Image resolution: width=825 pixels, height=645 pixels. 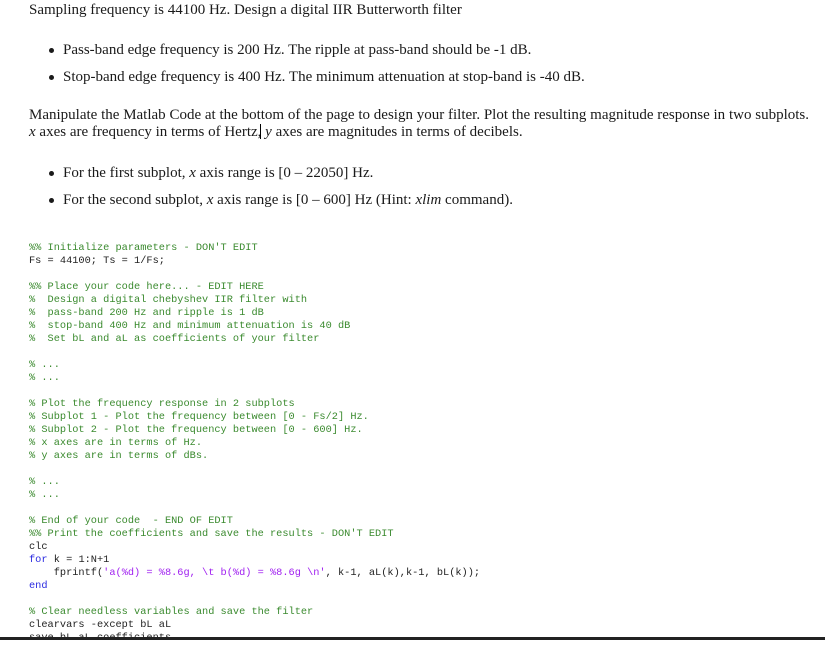 What do you see at coordinates (428, 200) in the screenshot?
I see `hint-command: xlim` at bounding box center [428, 200].